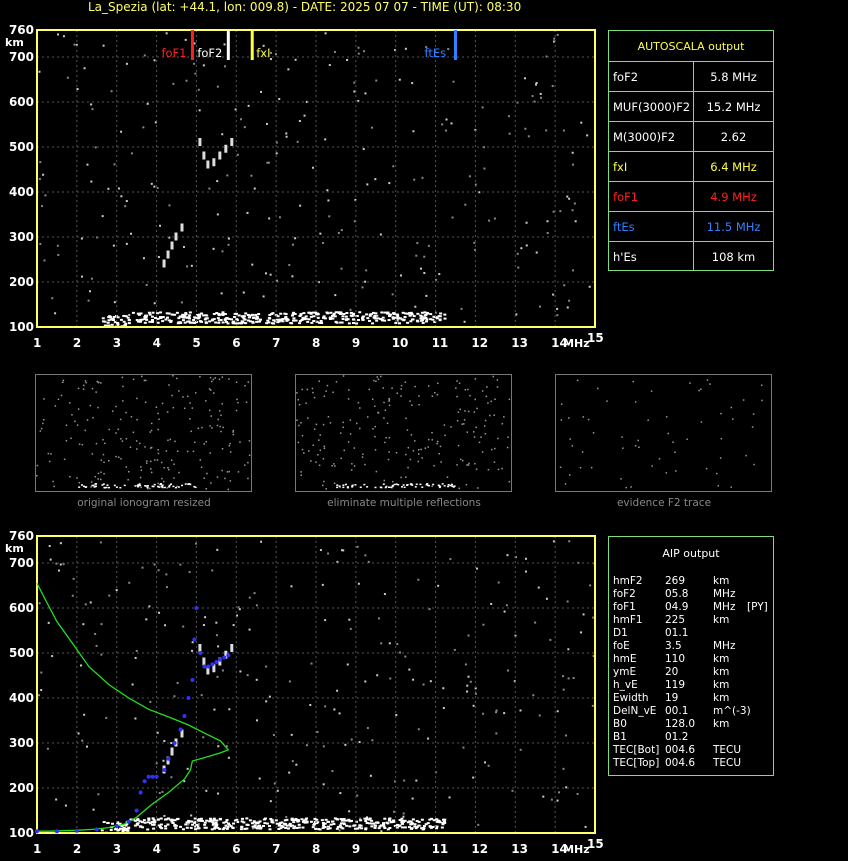 The width and height of the screenshot is (848, 861). I want to click on autoscala-value: 4.9 MHz, so click(733, 196).